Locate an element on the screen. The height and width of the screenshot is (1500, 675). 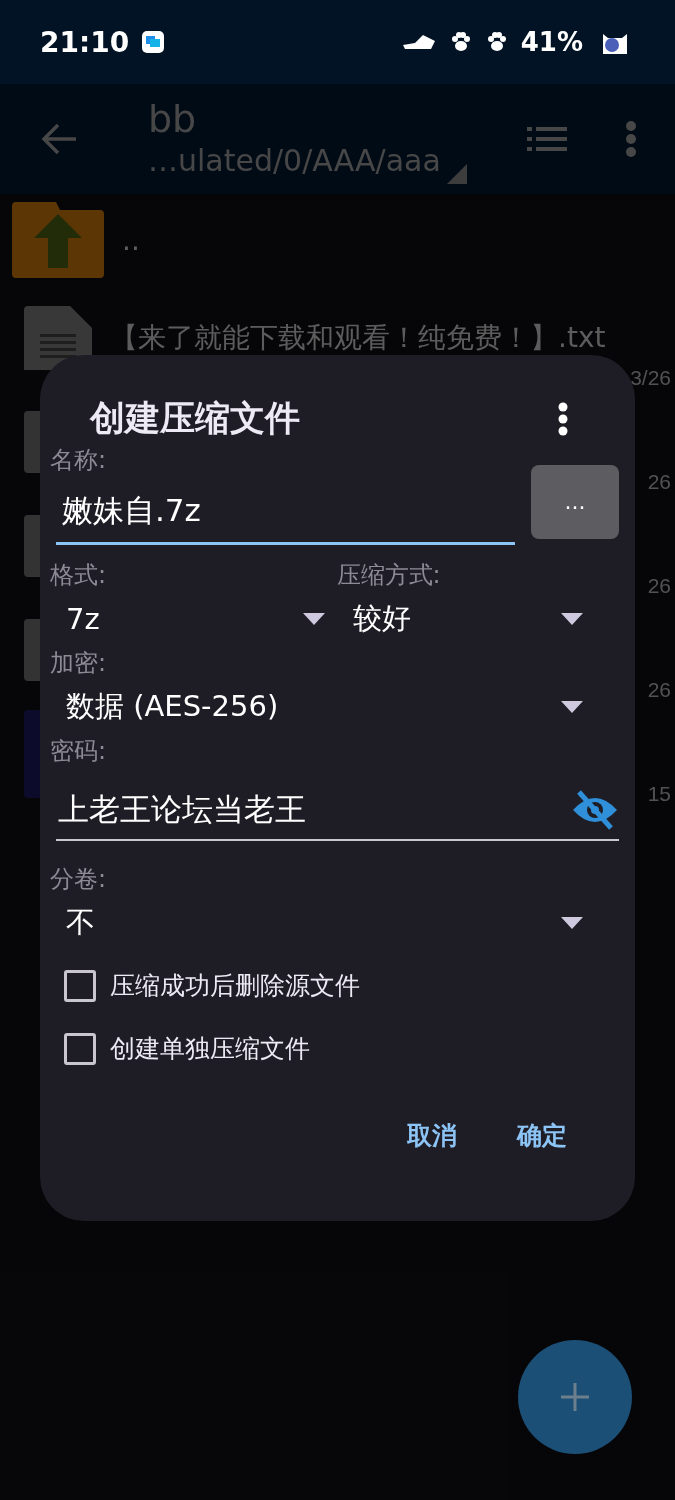
folder-title: bb is located at coordinates (173, 119).